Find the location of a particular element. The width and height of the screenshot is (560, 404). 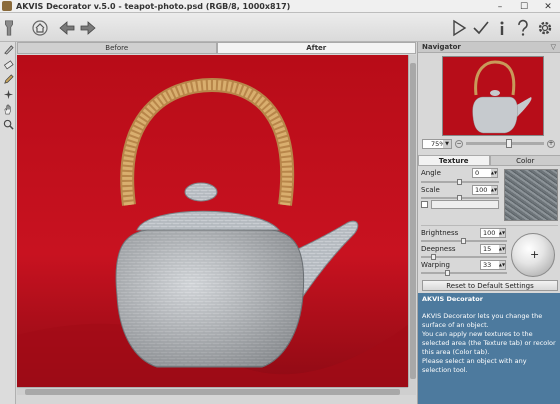

home-icon is located at coordinates (40, 28).